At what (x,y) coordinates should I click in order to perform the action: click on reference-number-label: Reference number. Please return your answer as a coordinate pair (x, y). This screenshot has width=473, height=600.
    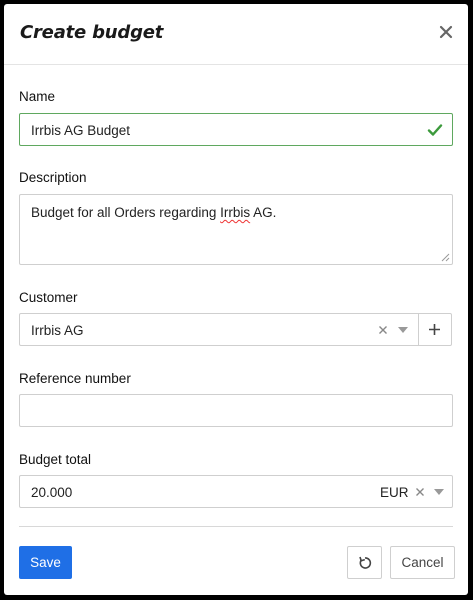
    Looking at the image, I should click on (75, 378).